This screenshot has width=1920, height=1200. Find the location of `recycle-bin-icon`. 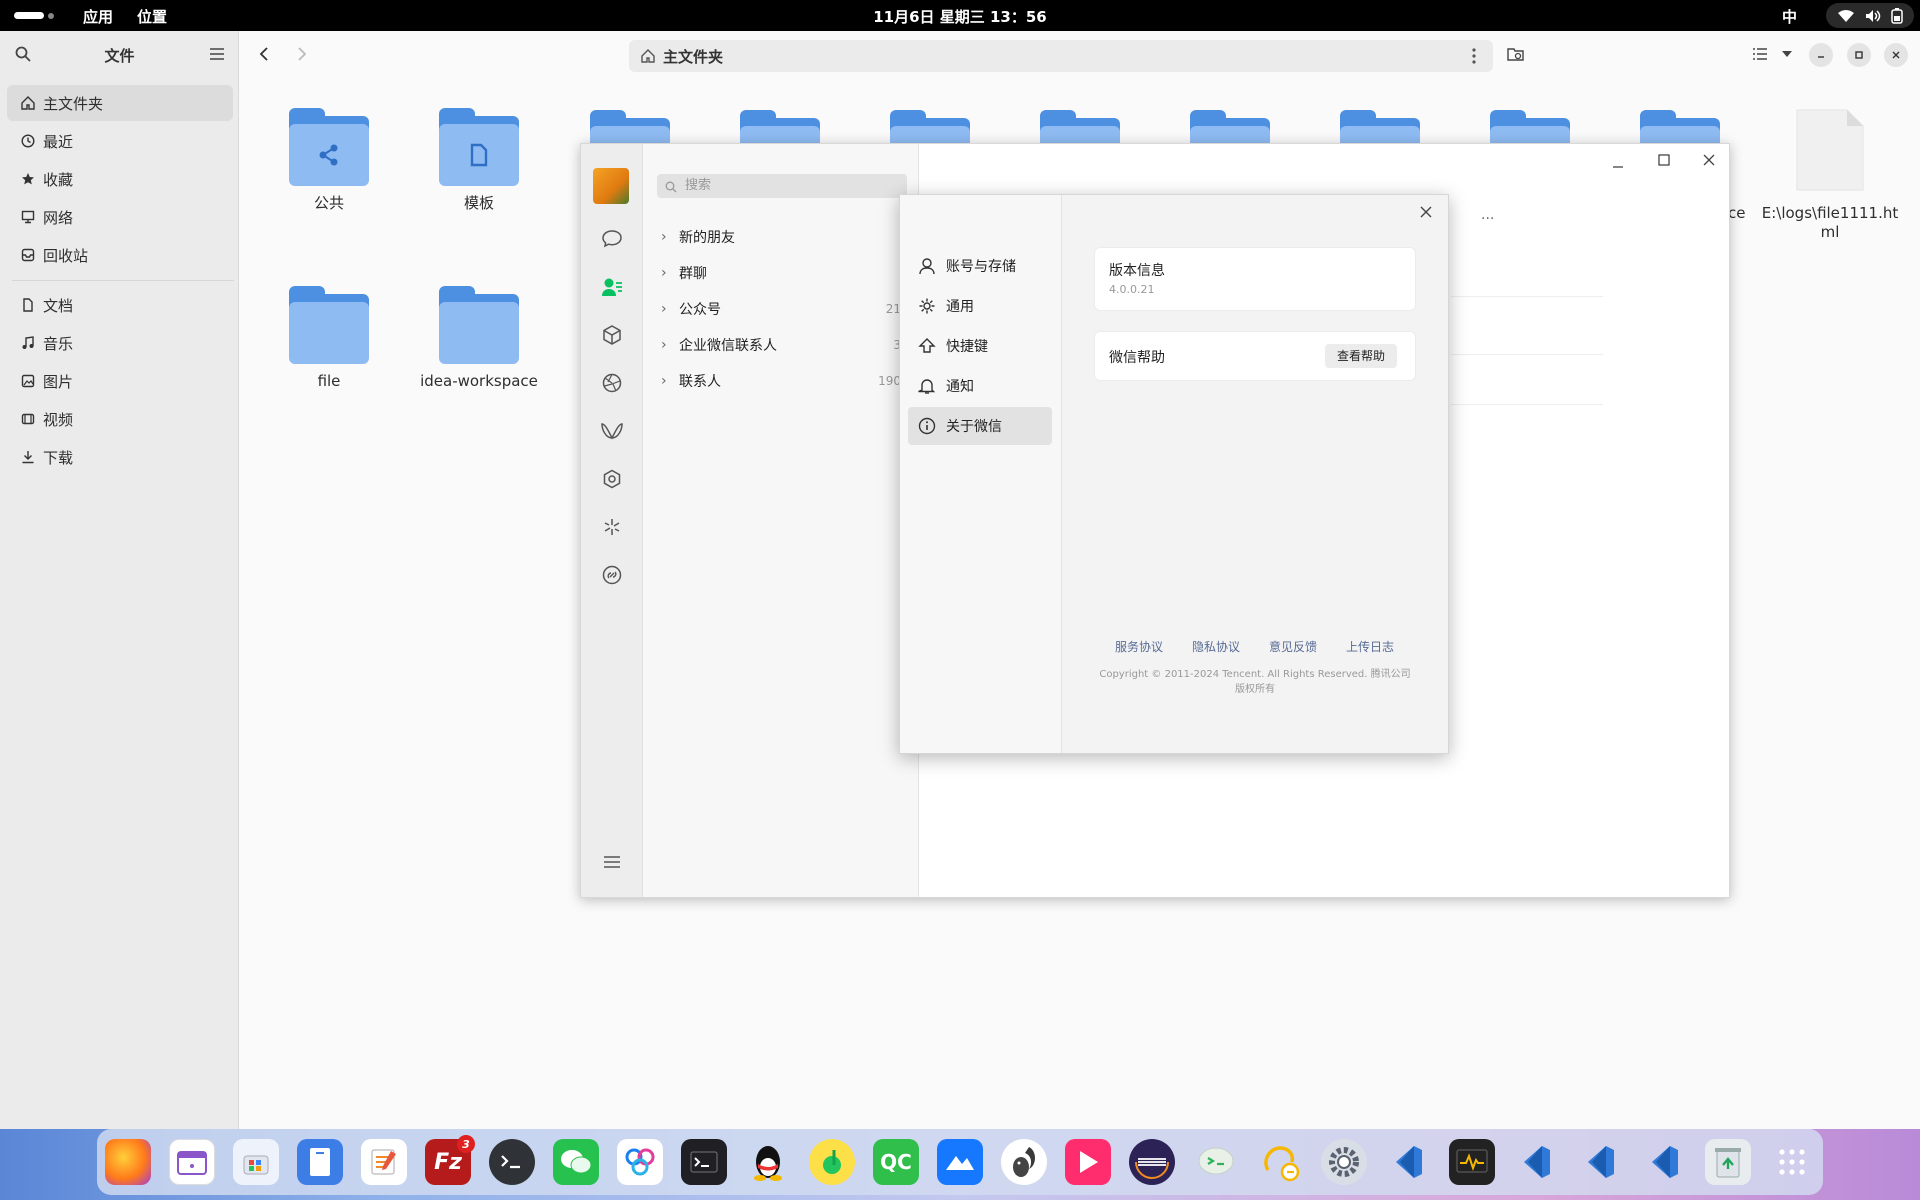

recycle-bin-icon is located at coordinates (1728, 1162).